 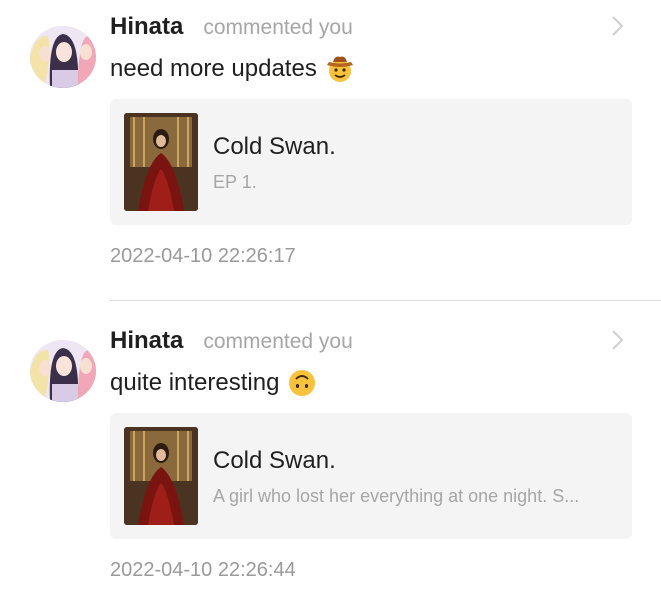 What do you see at coordinates (213, 68) in the screenshot?
I see `comment-body: need more updates` at bounding box center [213, 68].